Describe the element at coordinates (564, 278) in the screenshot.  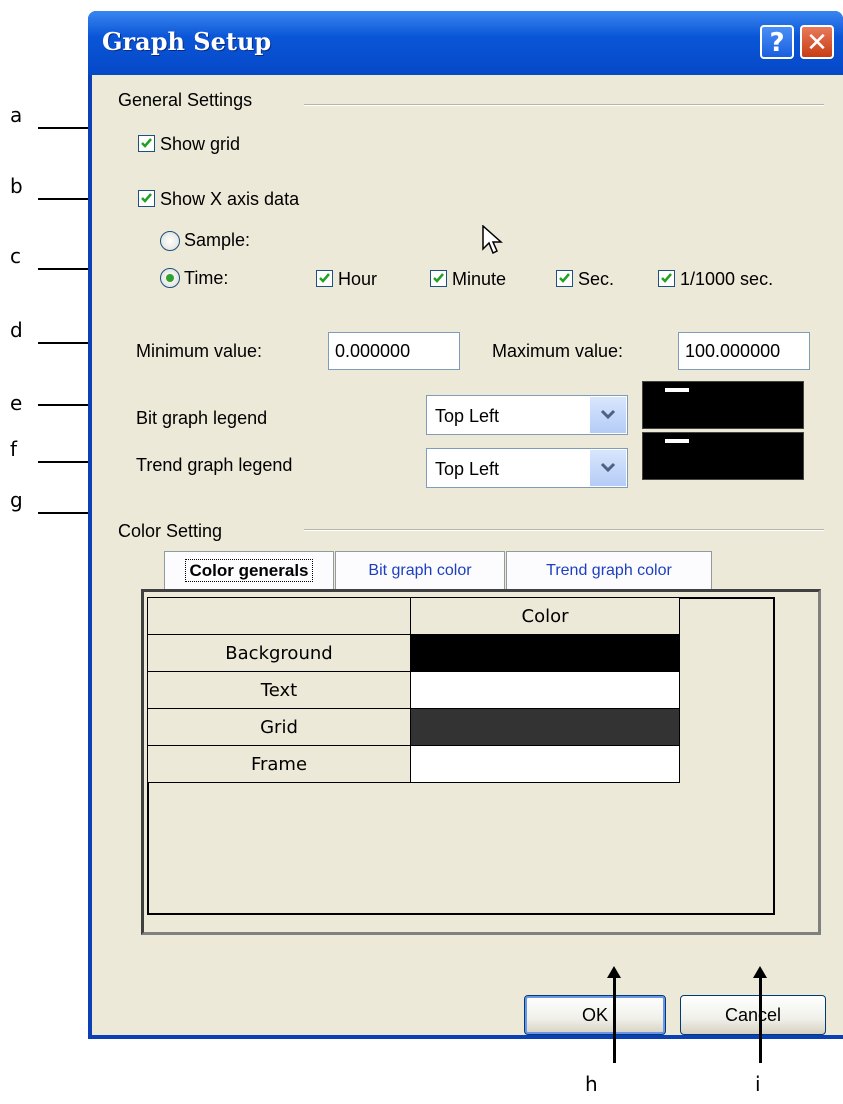
I see `sec-checkbox` at that location.